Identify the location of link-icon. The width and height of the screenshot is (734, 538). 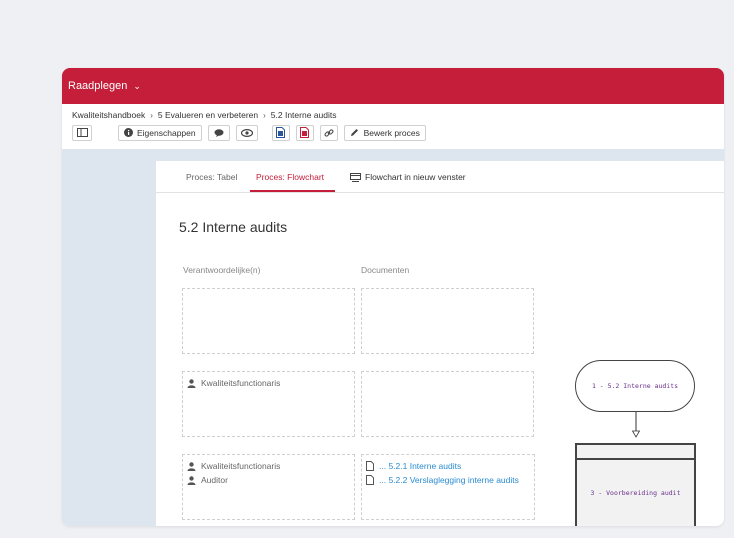
(329, 132).